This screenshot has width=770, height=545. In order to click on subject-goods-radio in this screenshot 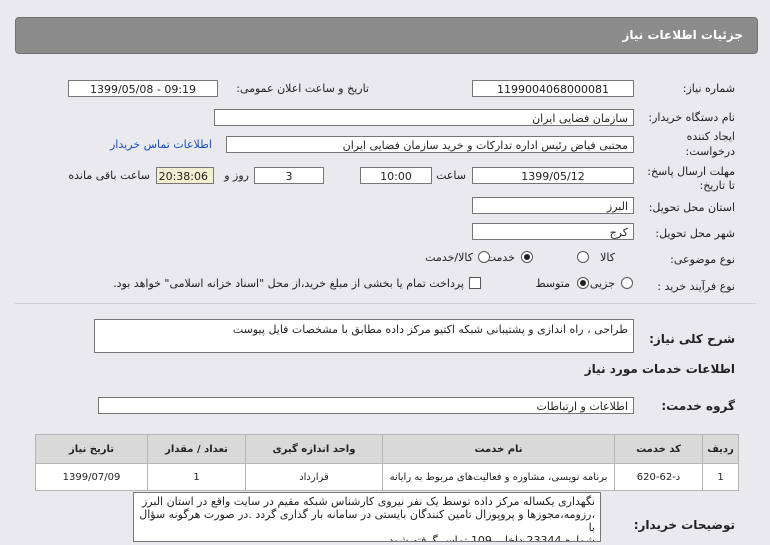, I will do `click(583, 257)`.